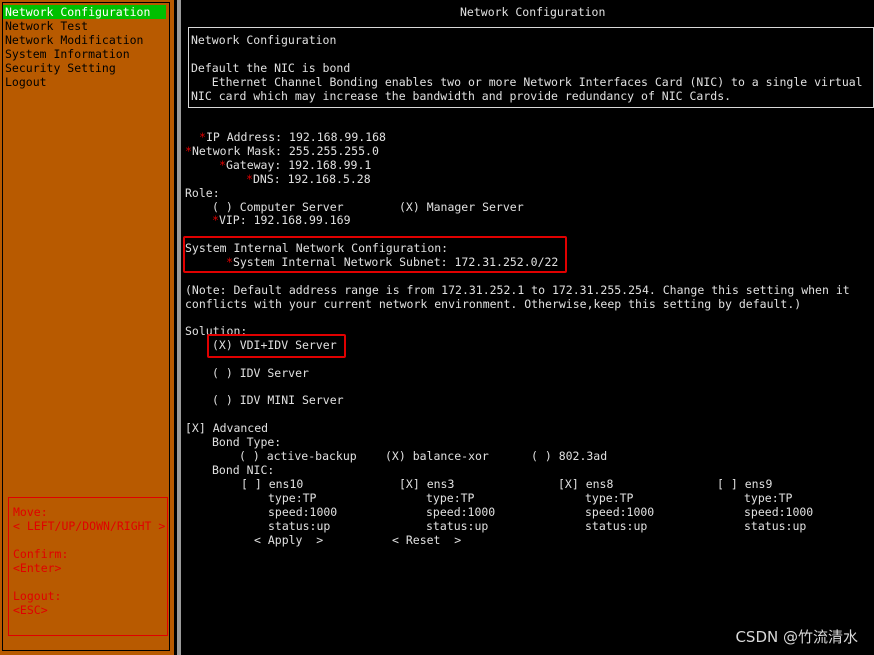 The image size is (874, 655). Describe the element at coordinates (292, 498) in the screenshot. I see `nic-ens10-type: type:TP` at that location.